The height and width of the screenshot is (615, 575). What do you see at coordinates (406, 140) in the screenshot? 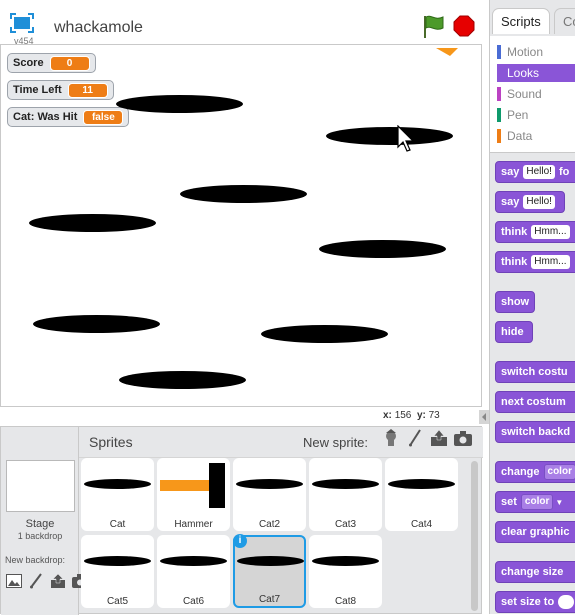
I see `mouse-pointer-icon` at bounding box center [406, 140].